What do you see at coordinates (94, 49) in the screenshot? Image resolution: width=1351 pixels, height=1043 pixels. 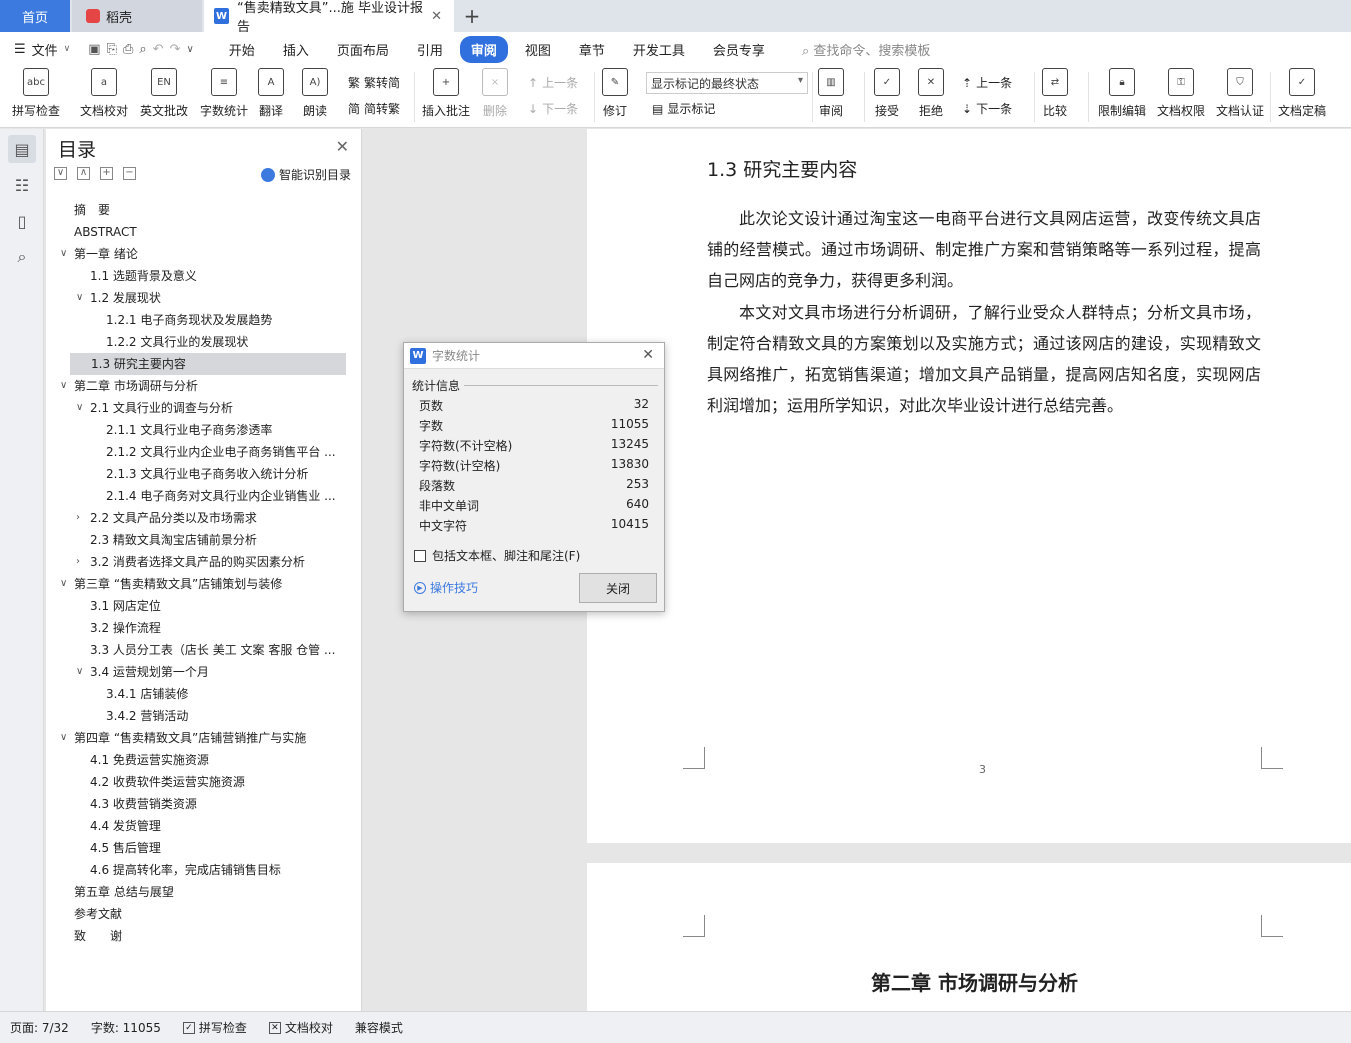 I see `save-icon: ▣` at bounding box center [94, 49].